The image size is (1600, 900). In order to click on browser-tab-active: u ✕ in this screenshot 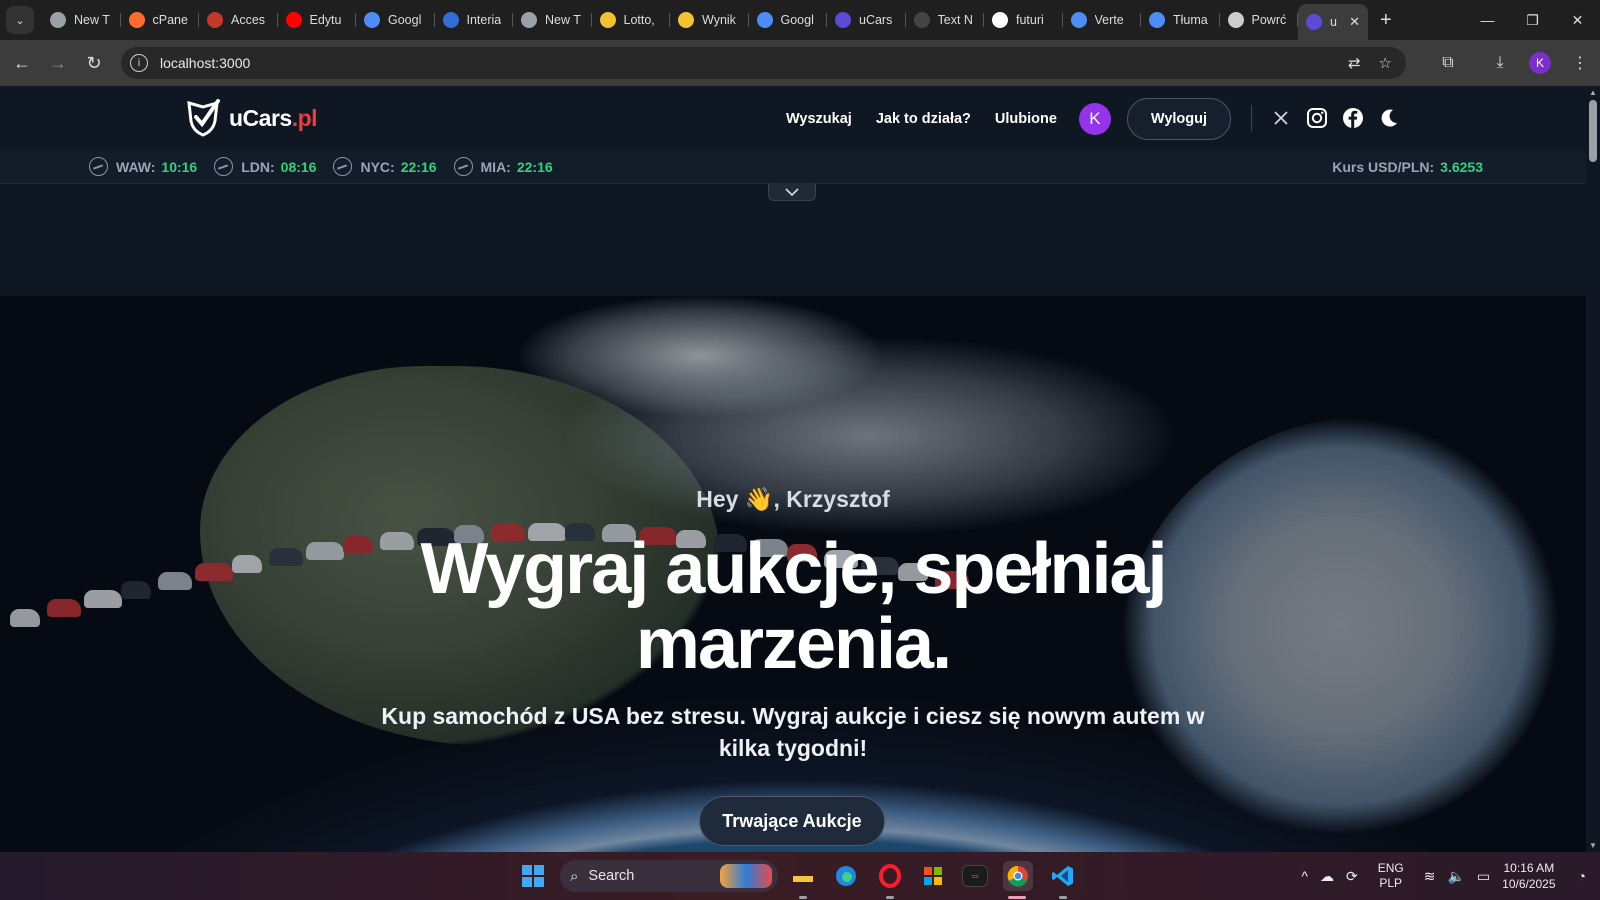, I will do `click(1333, 22)`.